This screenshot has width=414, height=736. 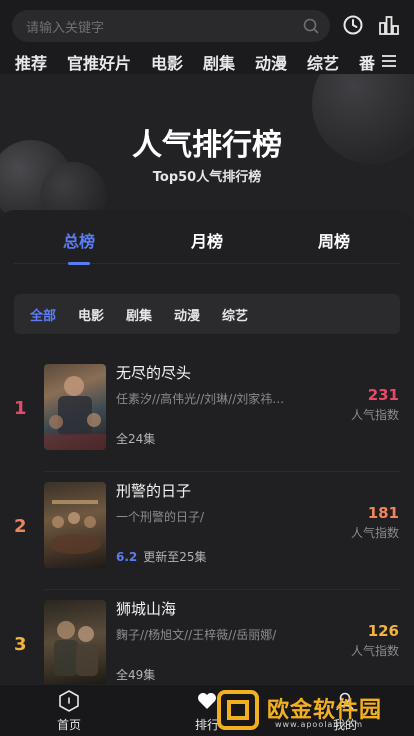 I want to click on watermark-url: www.apoolan.com, so click(x=319, y=724).